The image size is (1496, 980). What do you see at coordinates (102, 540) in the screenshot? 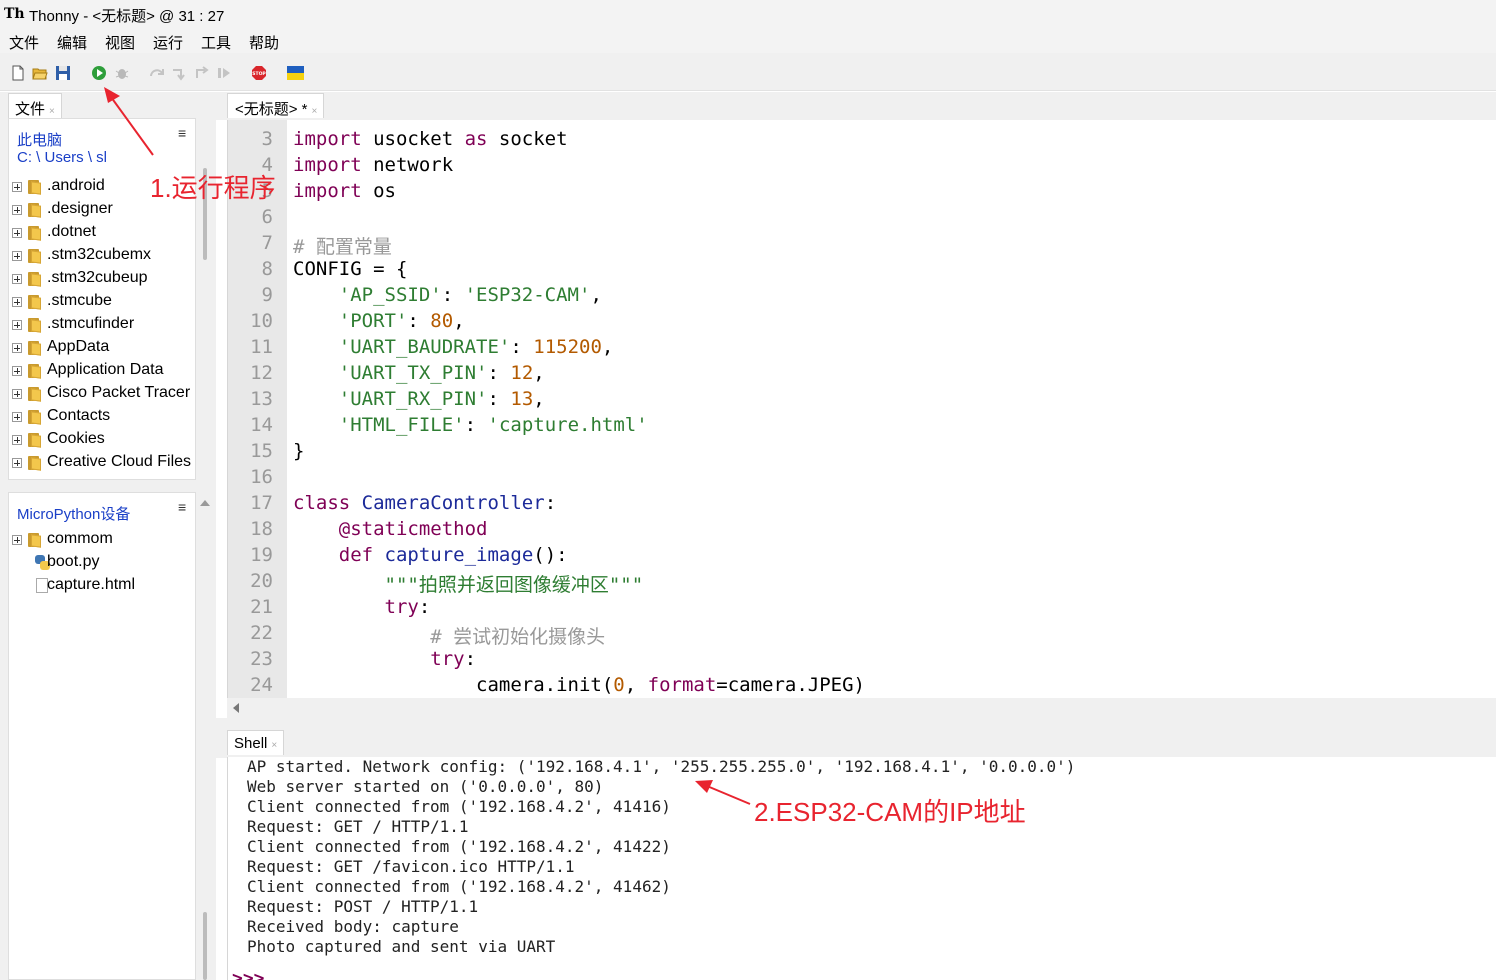
I see `tree-item: commom` at bounding box center [102, 540].